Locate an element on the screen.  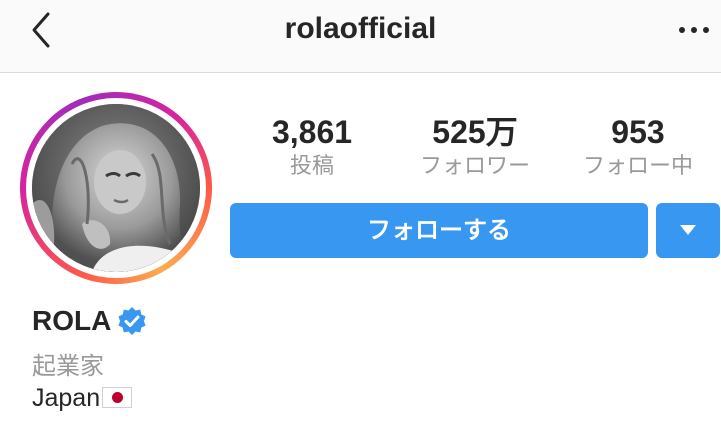
follow-button: フォローする is located at coordinates (439, 230).